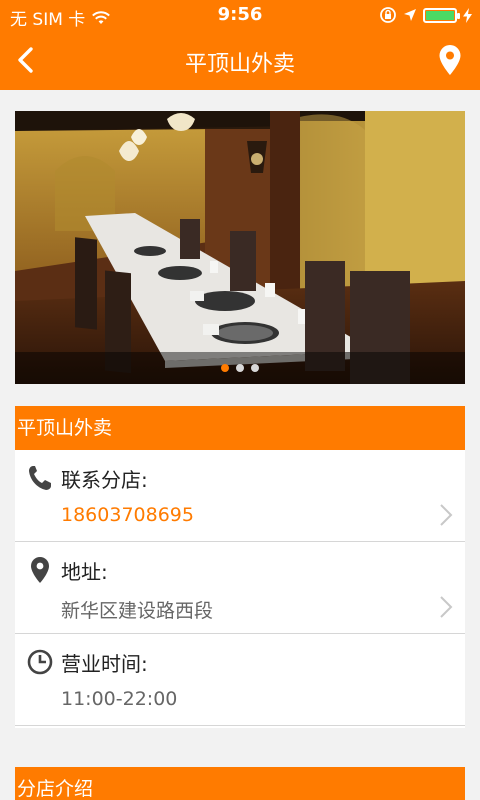 Image resolution: width=480 pixels, height=800 pixels. I want to click on status-right, so click(425, 15).